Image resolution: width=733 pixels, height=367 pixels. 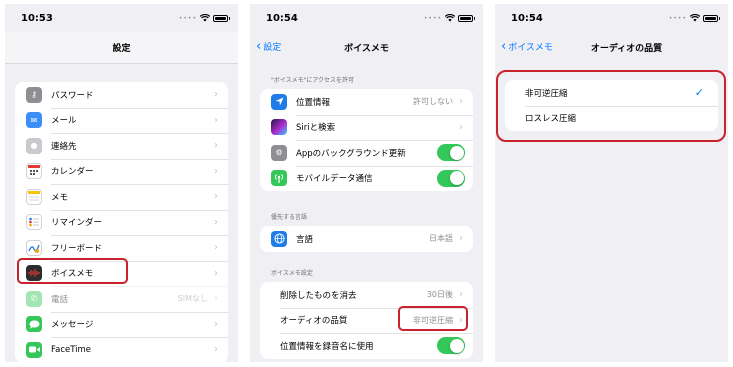 What do you see at coordinates (441, 239) in the screenshot?
I see `language-value: 日本語` at bounding box center [441, 239].